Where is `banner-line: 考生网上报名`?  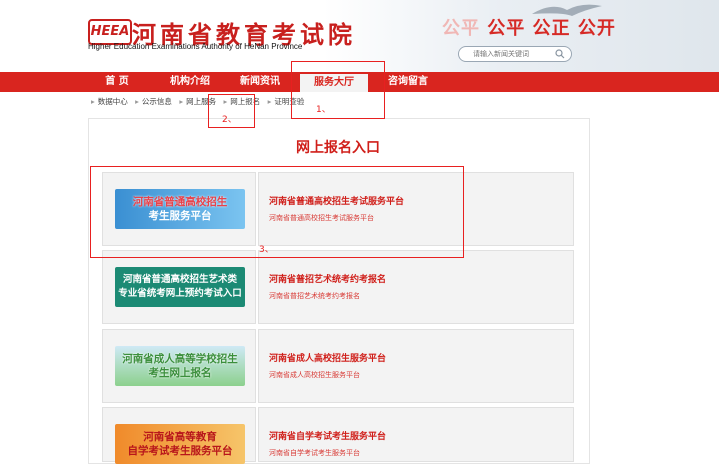
banner-line: 考生网上报名 is located at coordinates (180, 373).